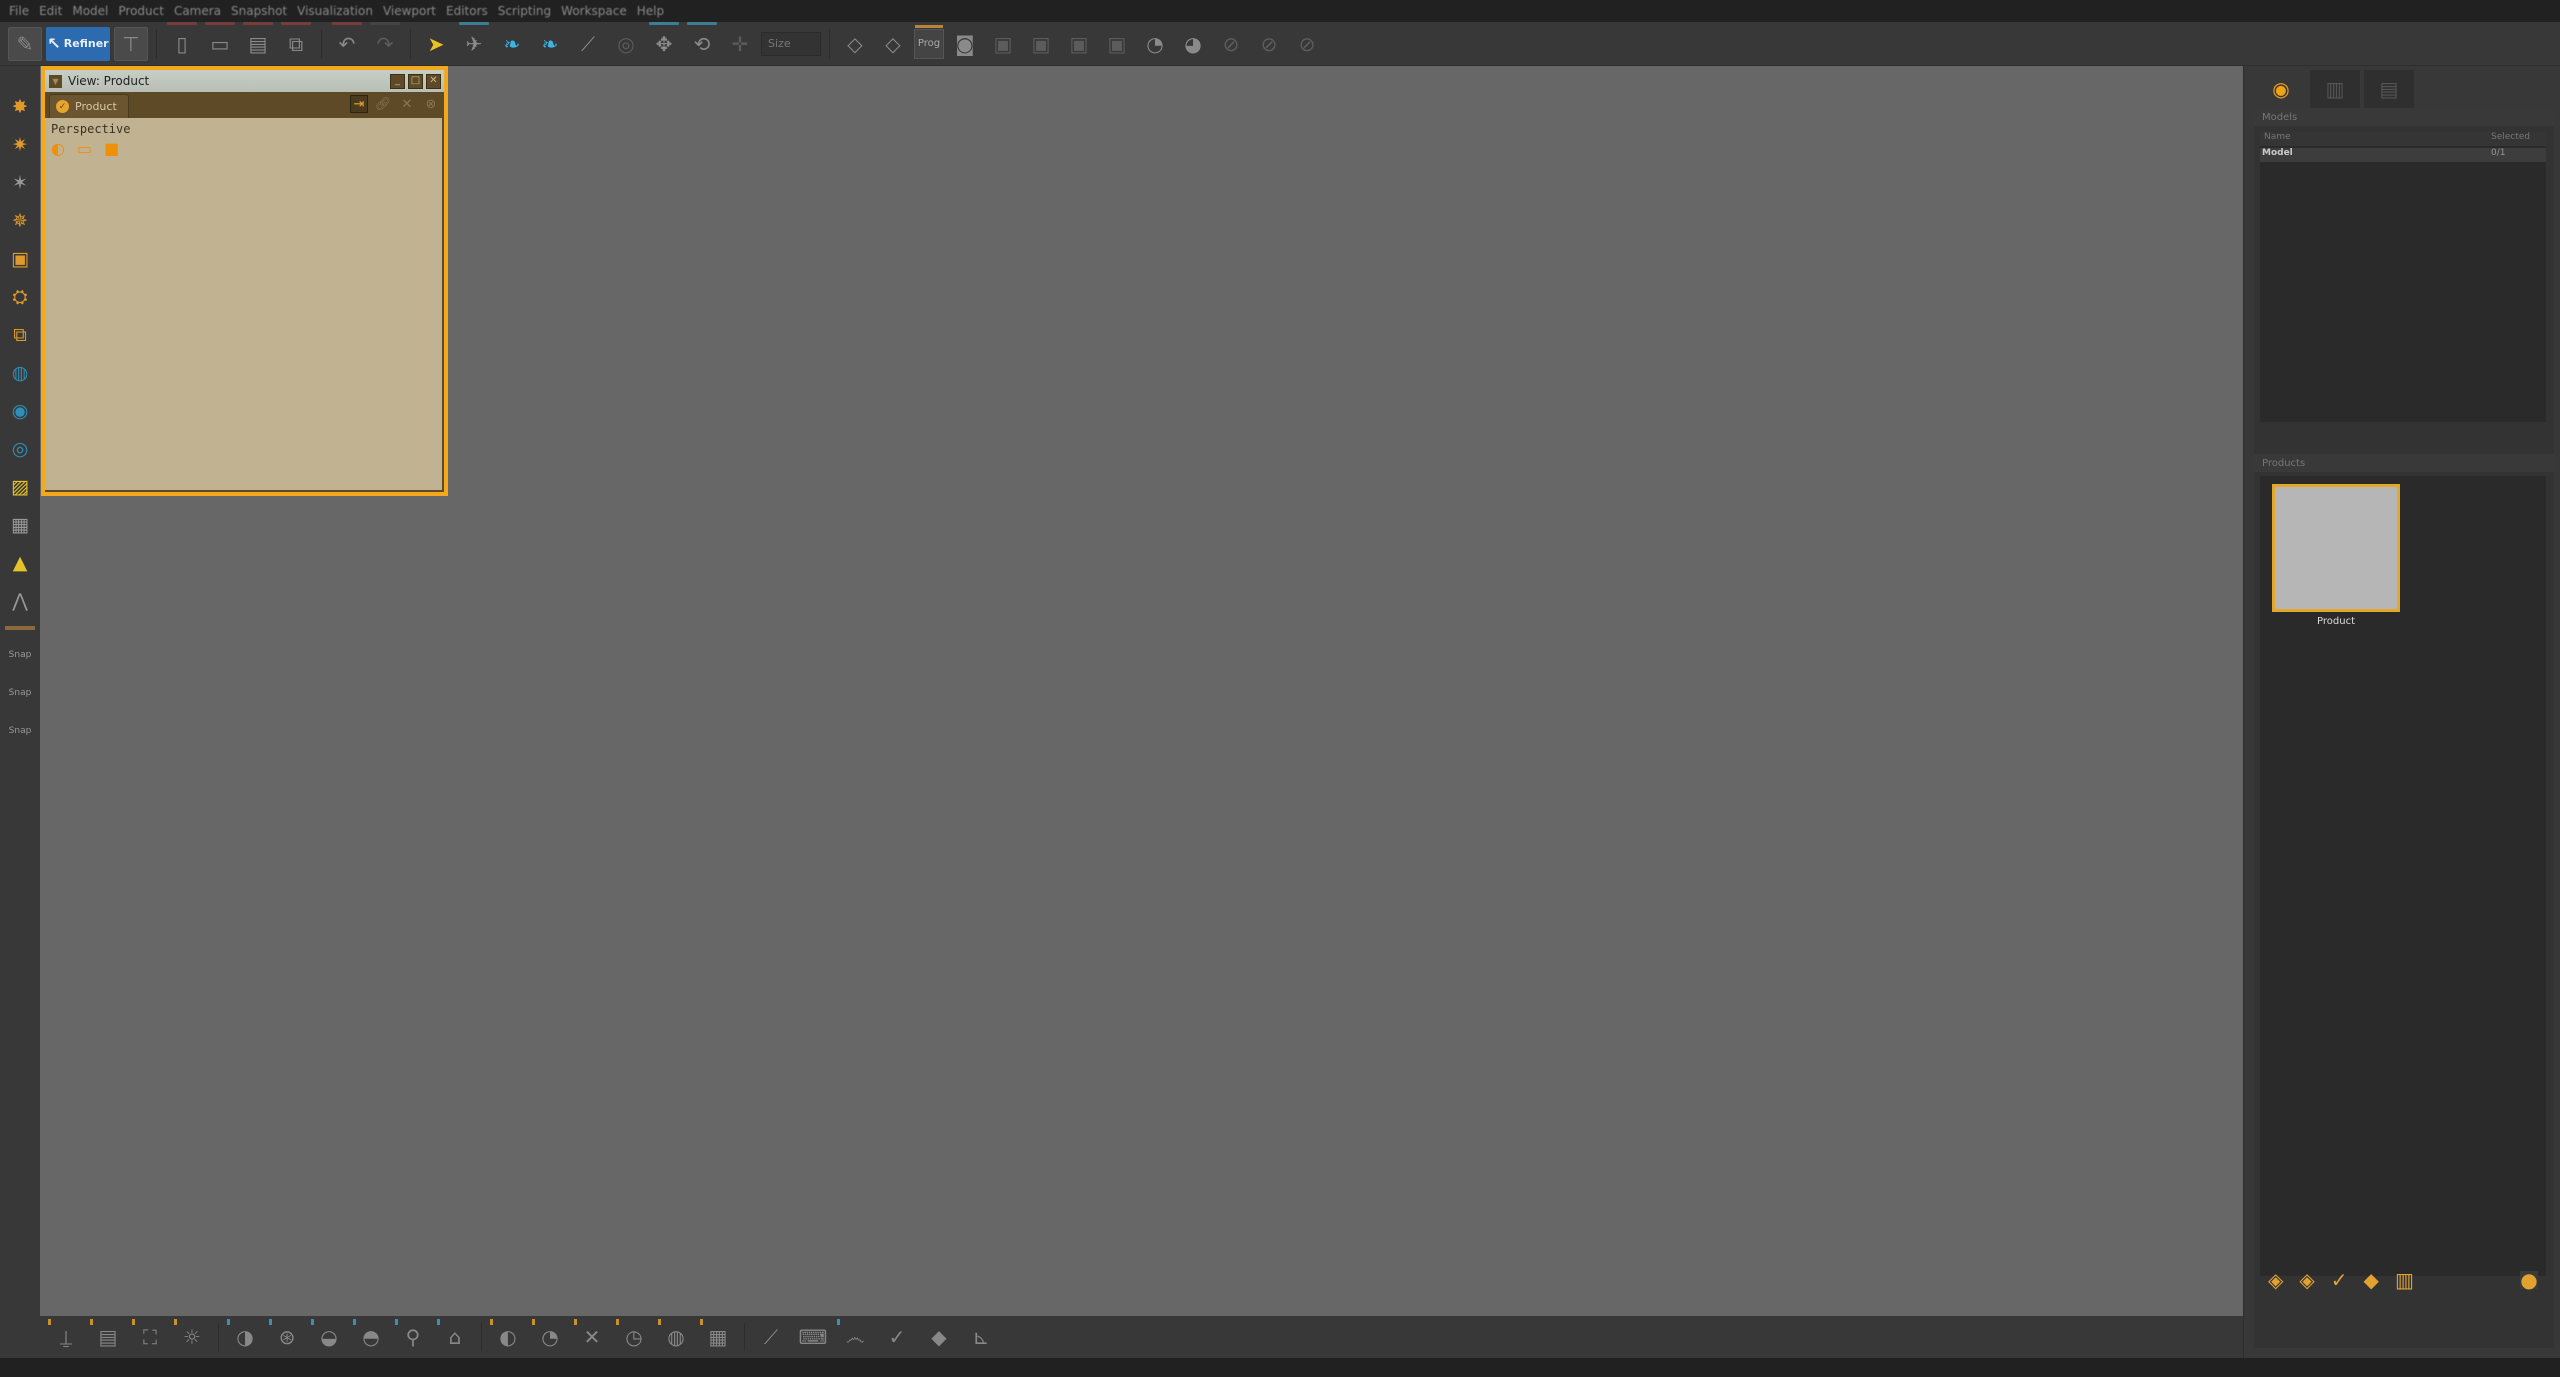  Describe the element at coordinates (329, 1337) in the screenshot. I see `material-3-button: ◒` at that location.